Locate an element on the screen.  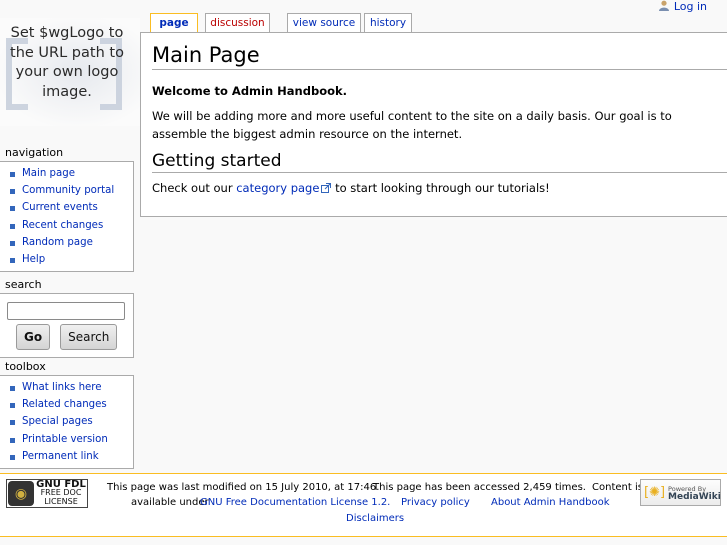
tab-page: page is located at coordinates (174, 23).